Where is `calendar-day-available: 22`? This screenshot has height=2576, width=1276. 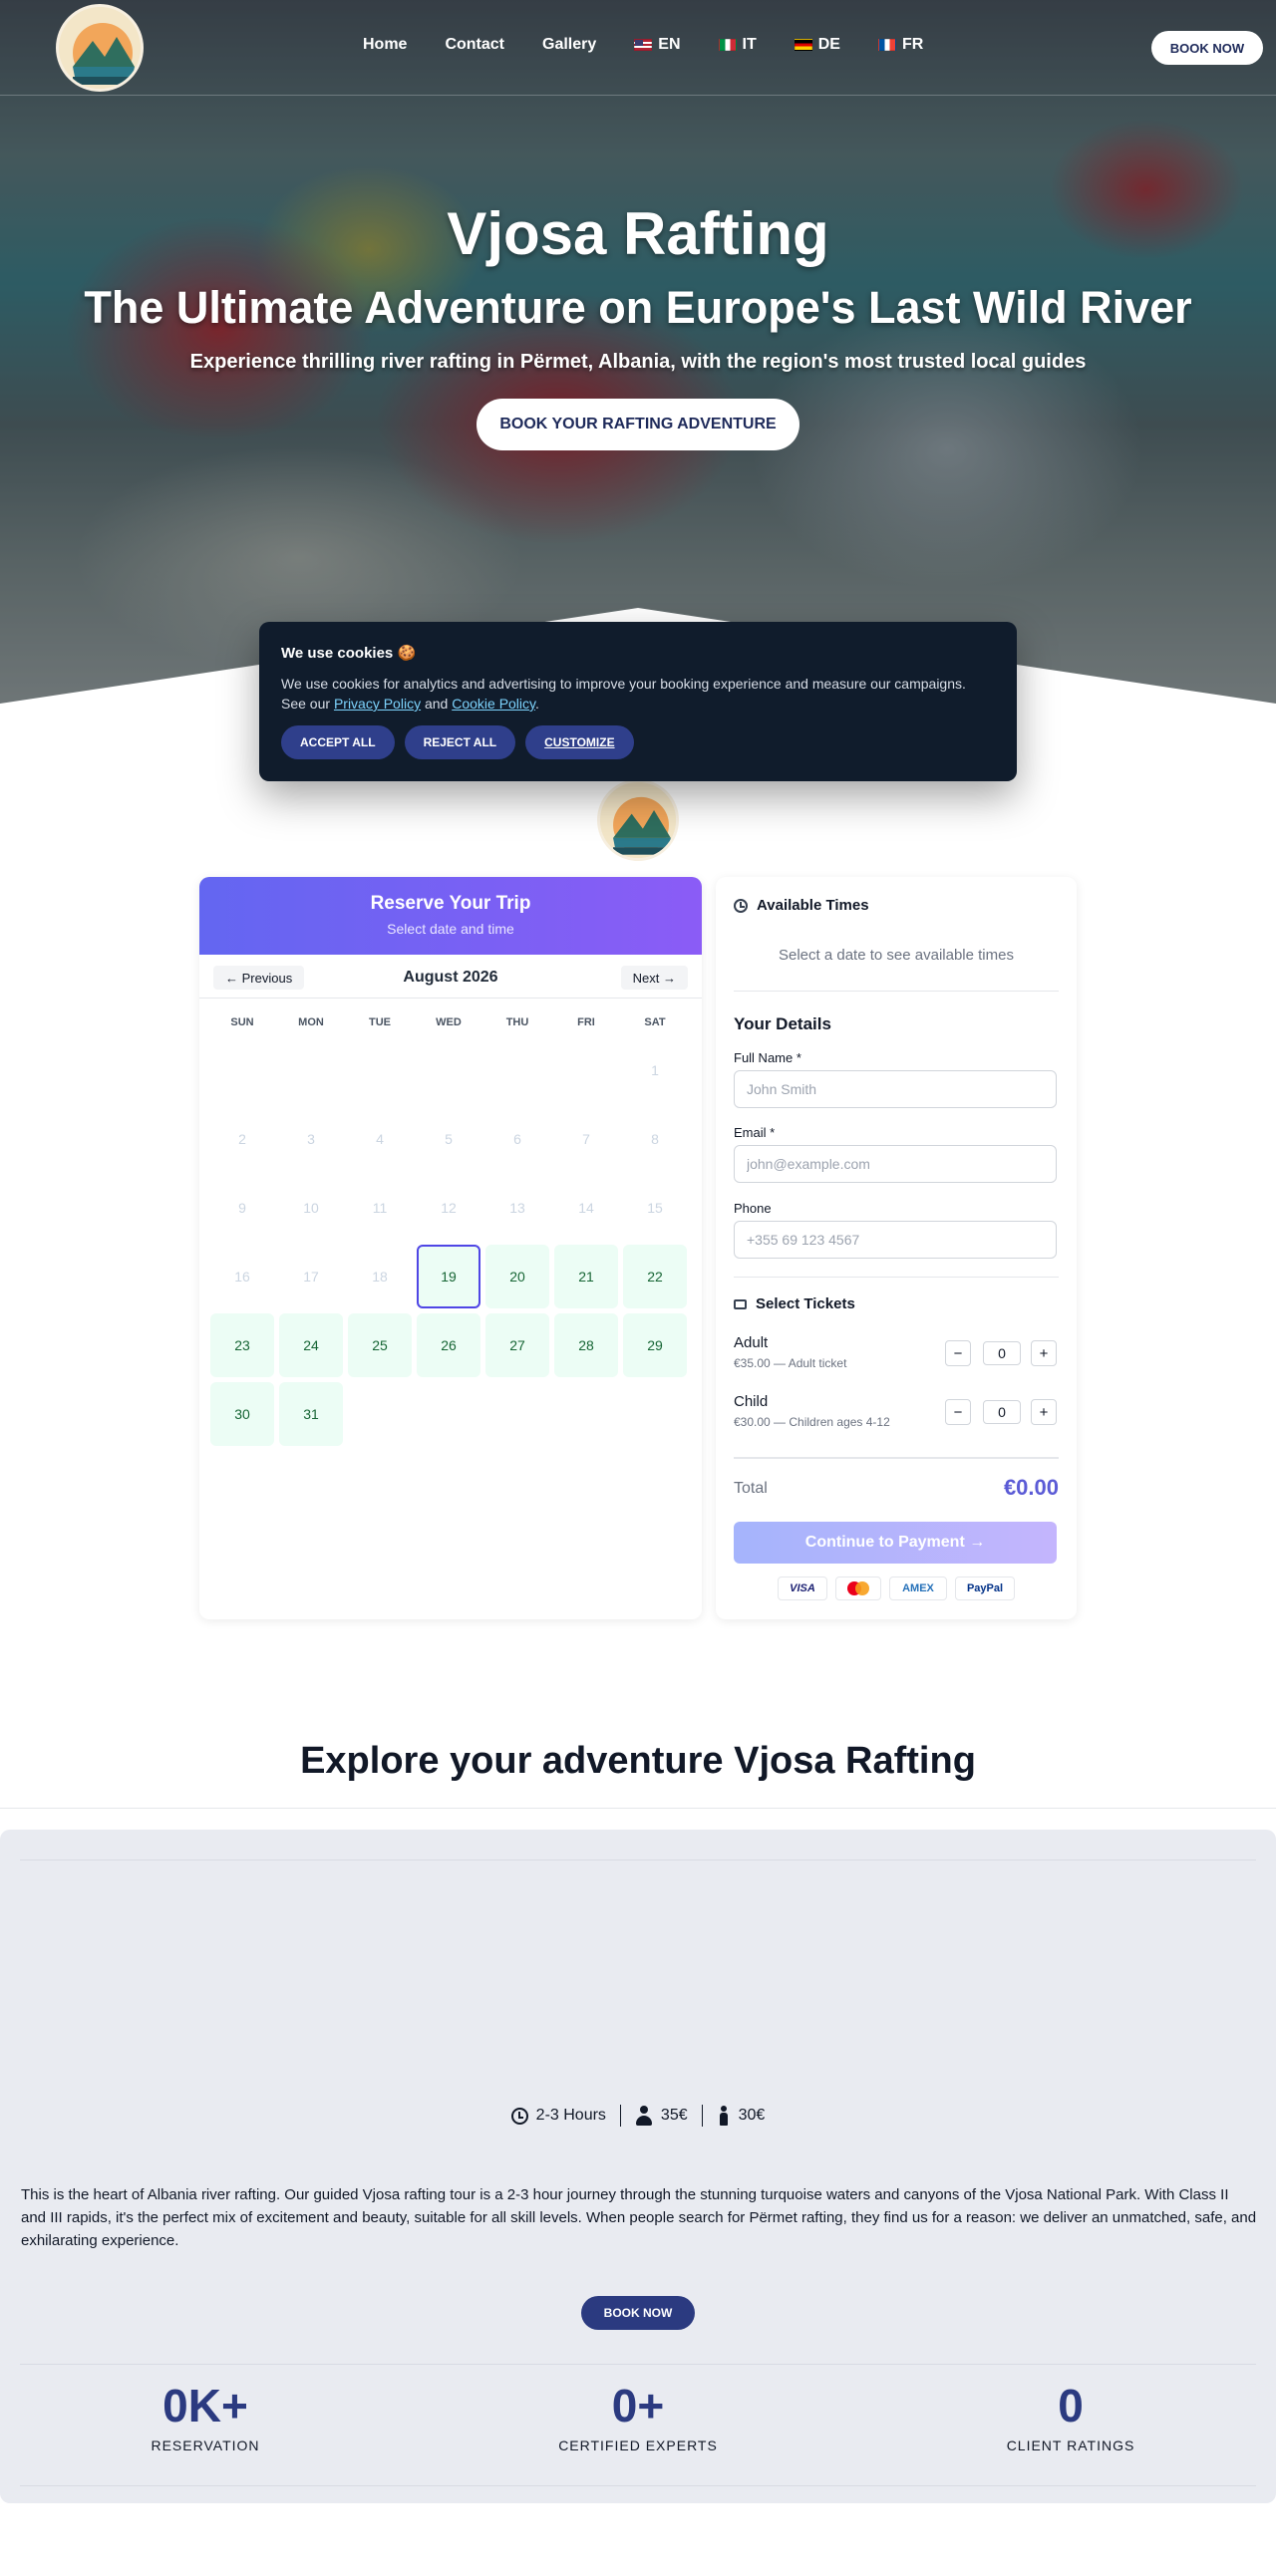
calendar-day-available: 22 is located at coordinates (655, 1276).